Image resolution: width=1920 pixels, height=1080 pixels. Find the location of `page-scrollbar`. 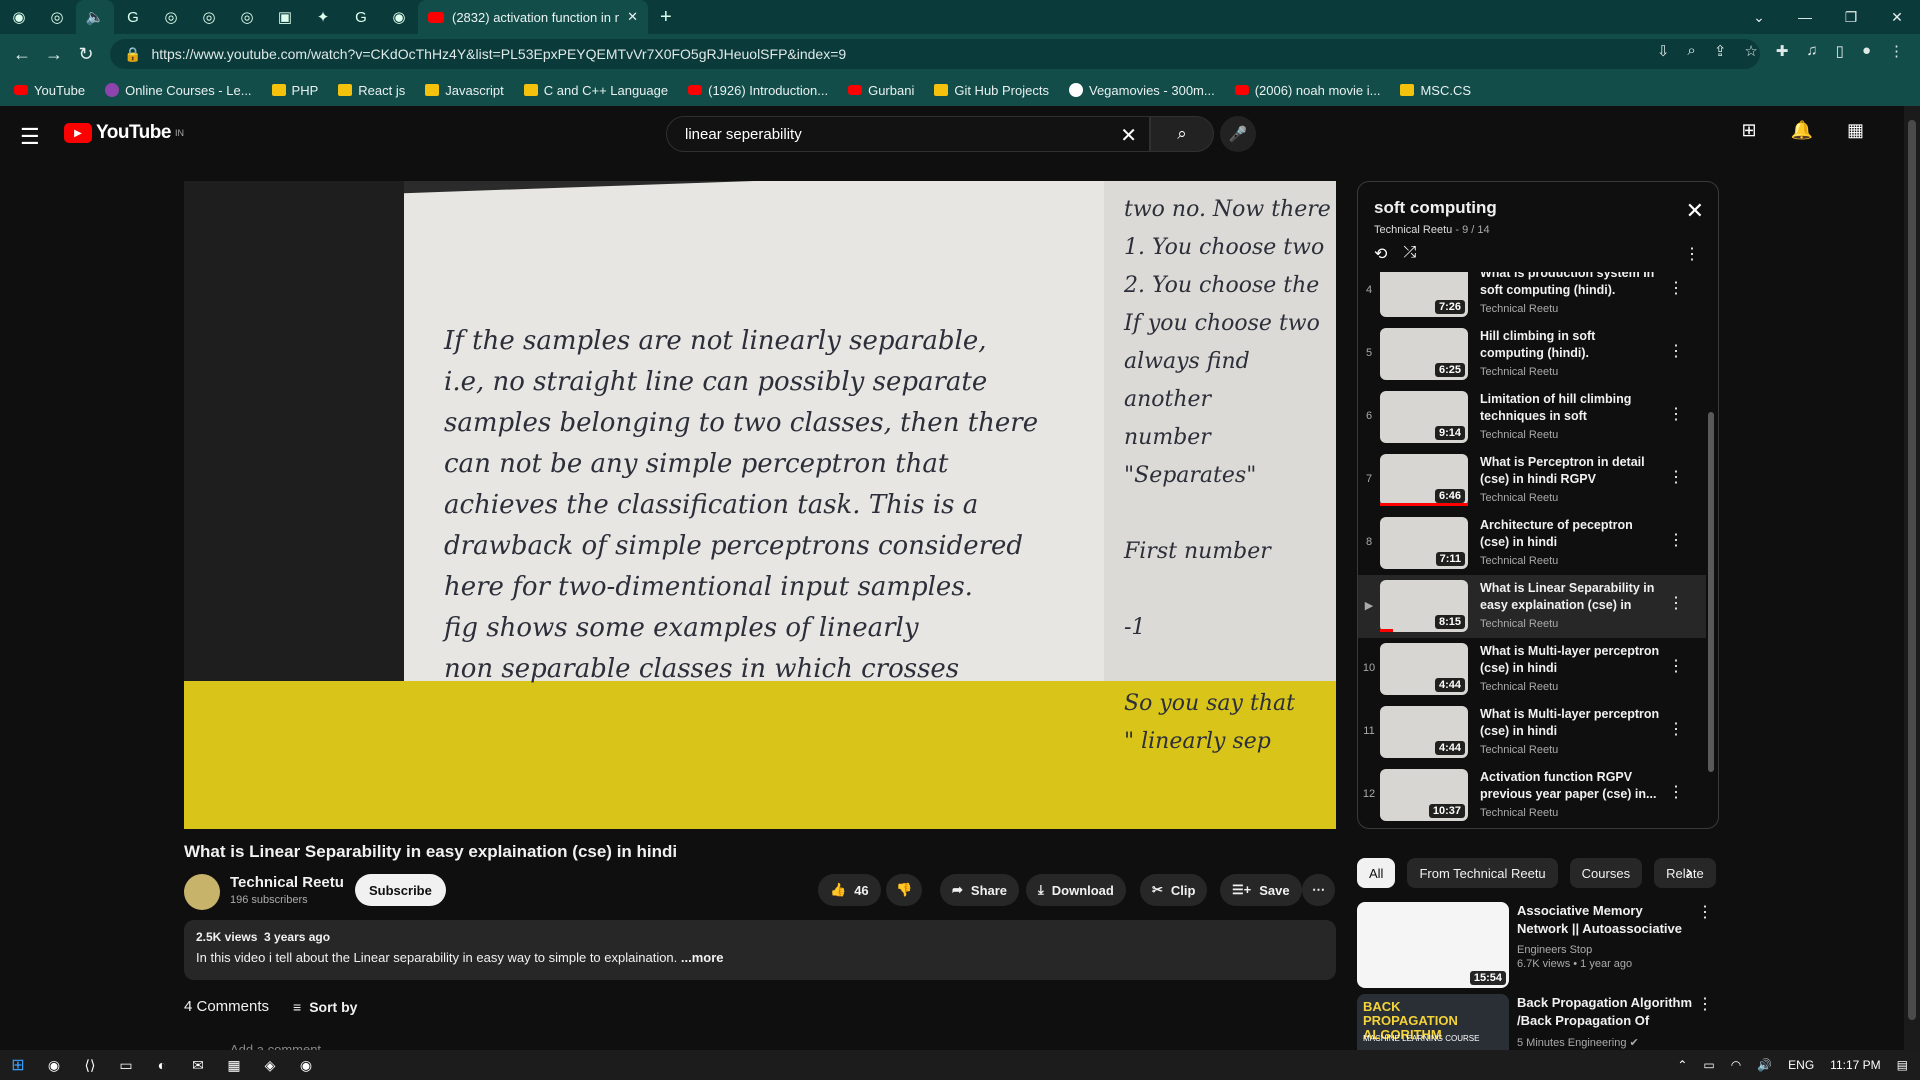

page-scrollbar is located at coordinates (1912, 578).